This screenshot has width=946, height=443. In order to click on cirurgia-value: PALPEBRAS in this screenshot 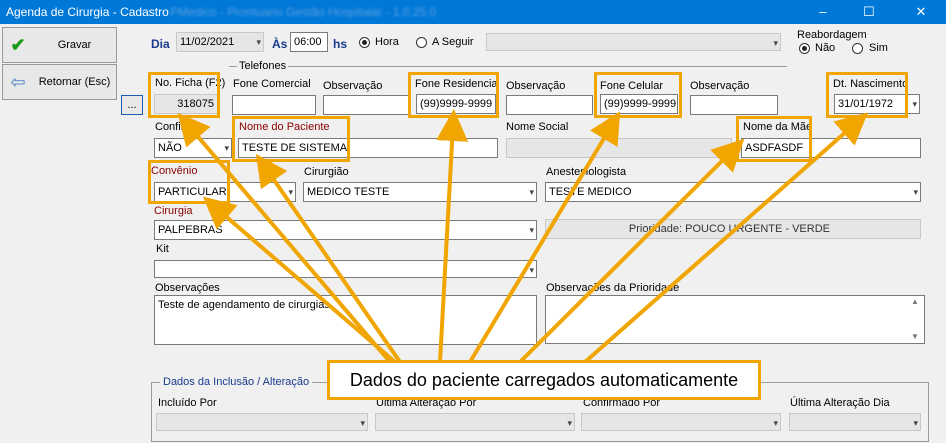, I will do `click(190, 230)`.